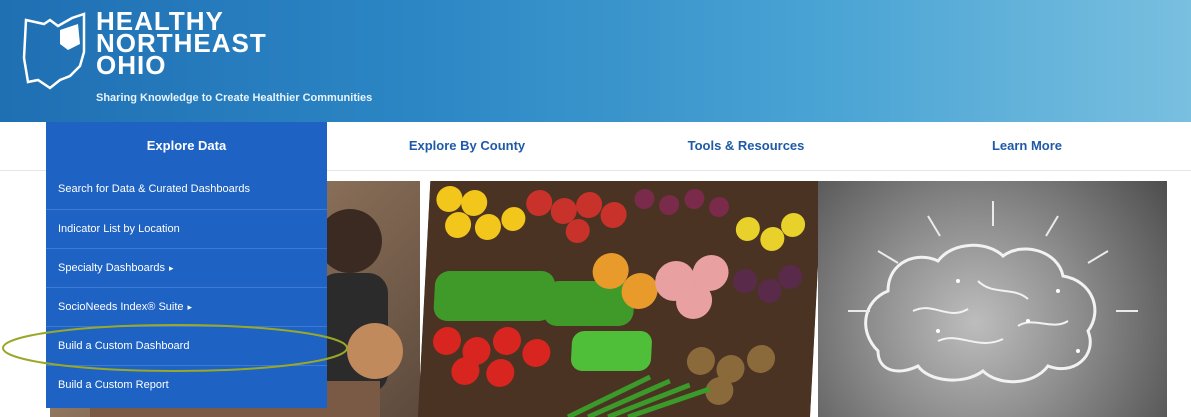 The height and width of the screenshot is (417, 1191). Describe the element at coordinates (113, 385) in the screenshot. I see `menu-item-label: Build a Custom Report` at that location.